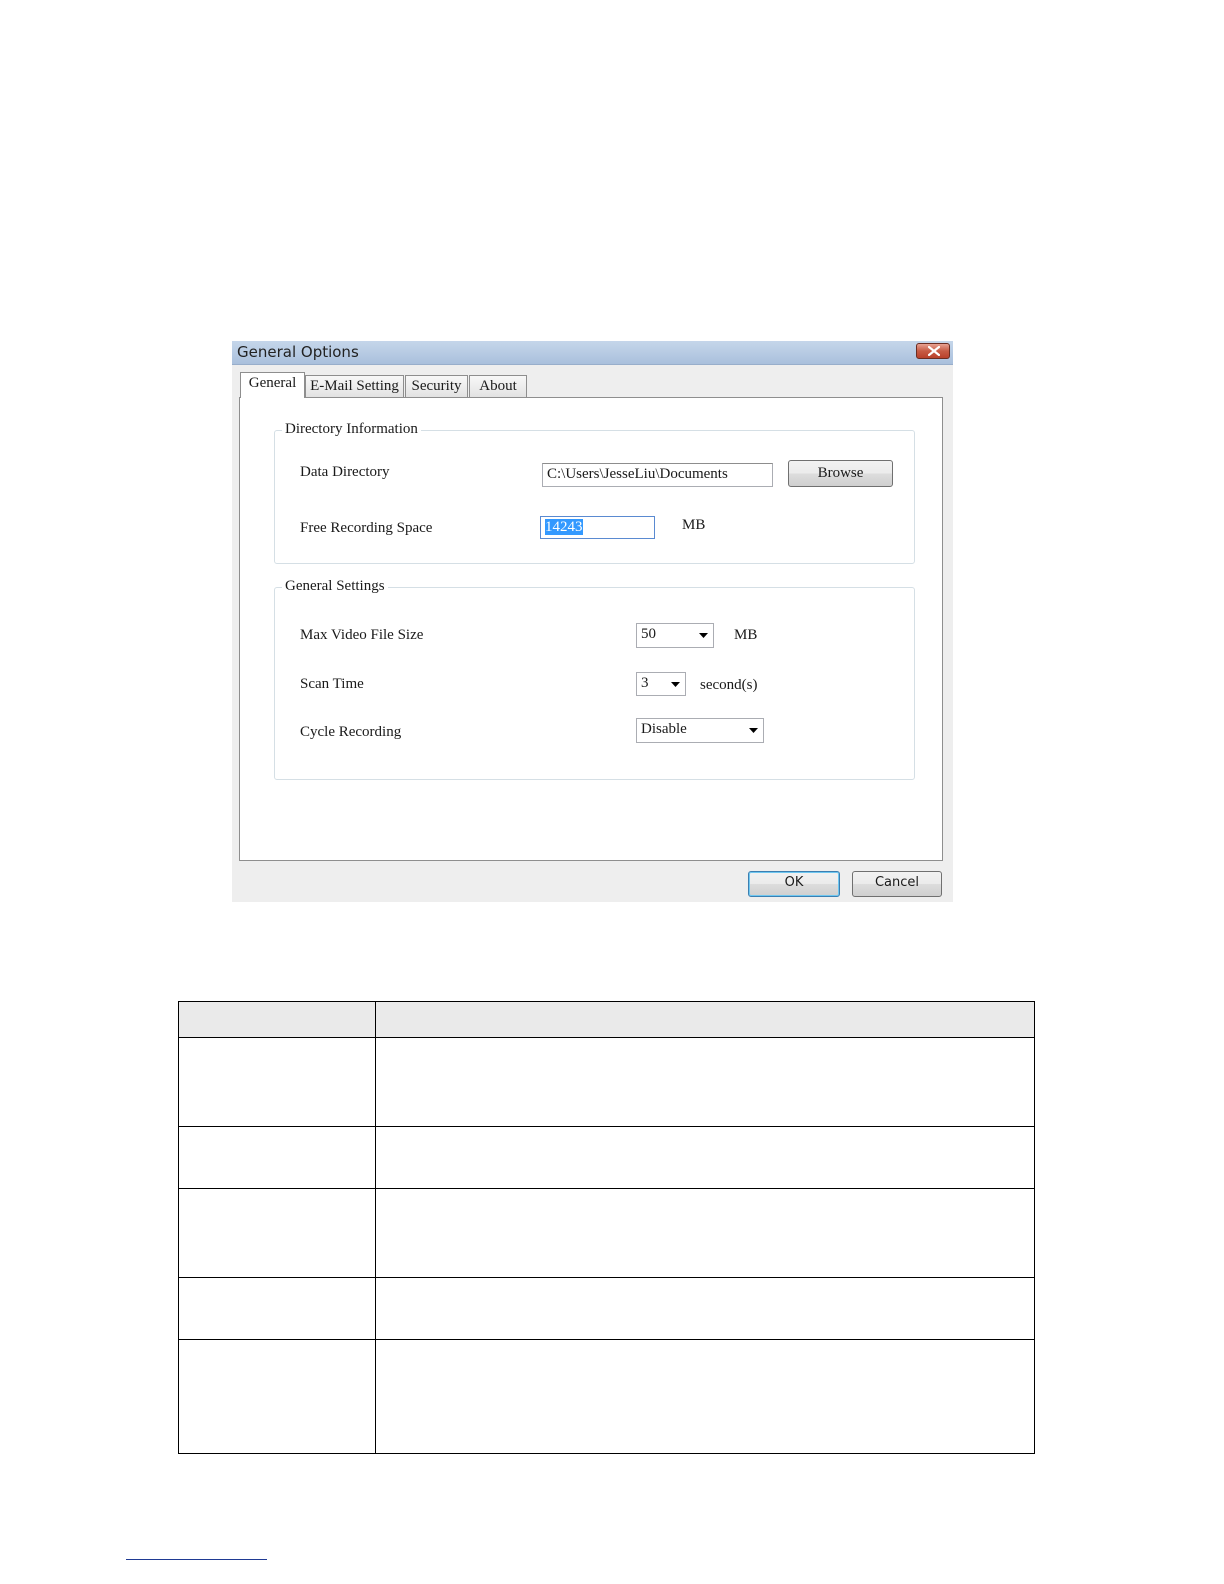 The image size is (1224, 1584). Describe the element at coordinates (664, 729) in the screenshot. I see `cycle-recording-value: Disable` at that location.